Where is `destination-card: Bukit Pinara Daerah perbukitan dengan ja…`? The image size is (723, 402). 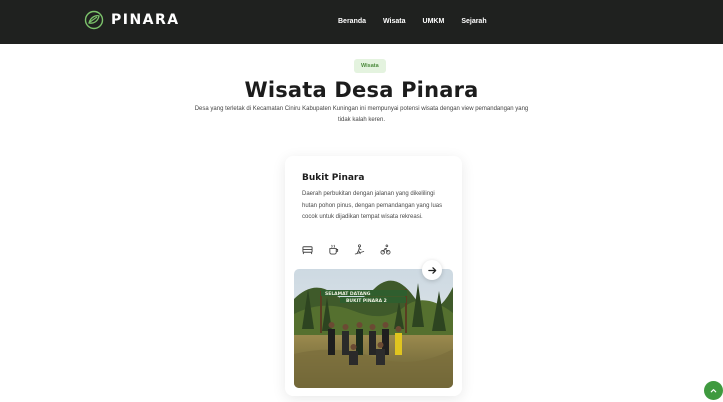 destination-card: Bukit Pinara Daerah perbukitan dengan ja… is located at coordinates (373, 276).